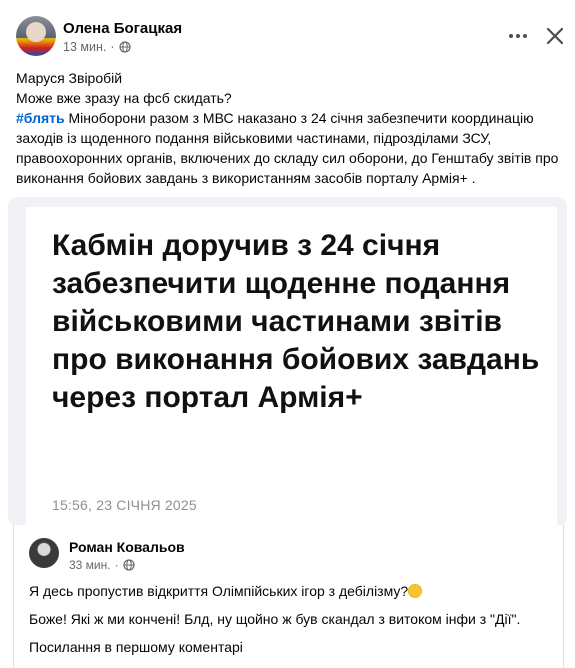 The image size is (575, 668). I want to click on embedded-author-avatar, so click(44, 553).